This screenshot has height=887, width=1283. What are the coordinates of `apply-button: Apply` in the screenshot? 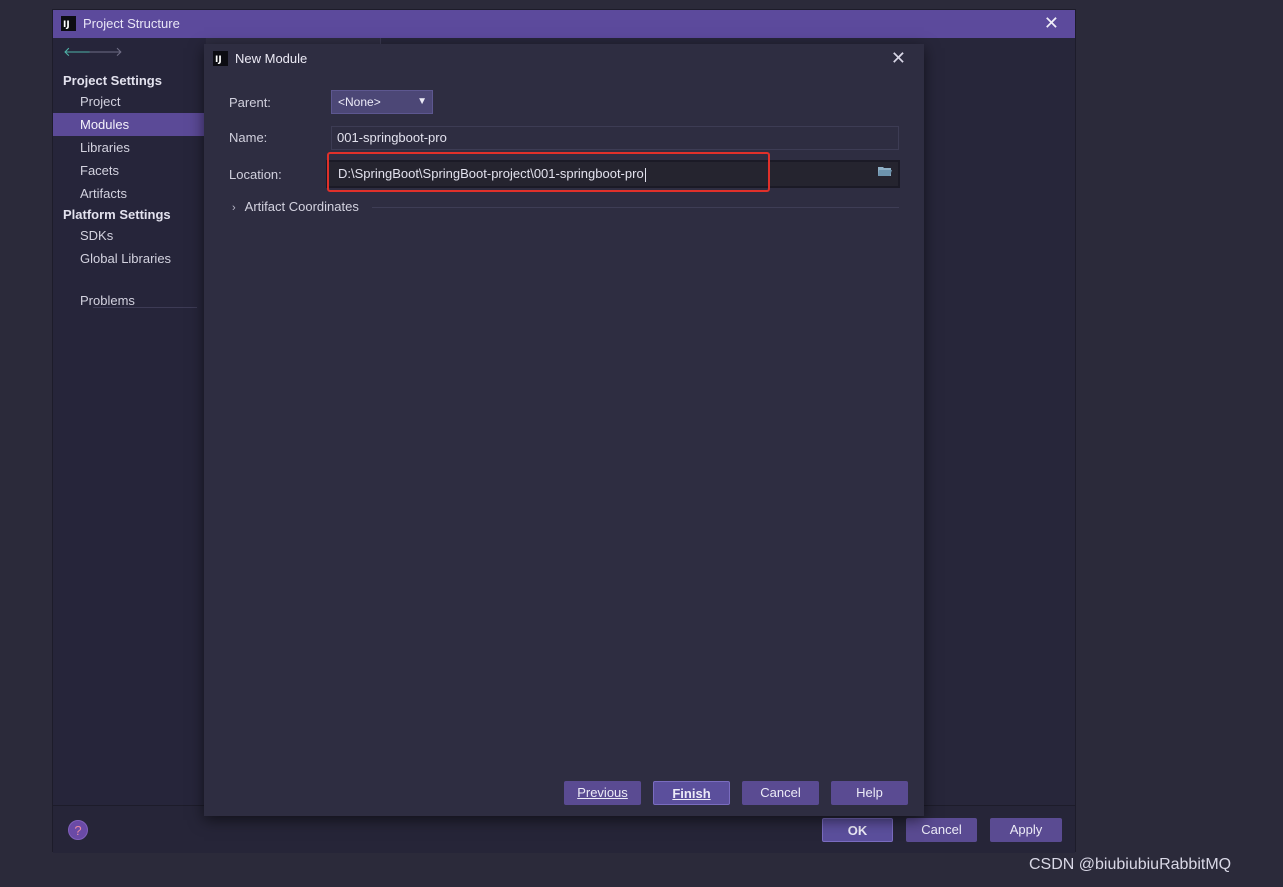 It's located at (1026, 830).